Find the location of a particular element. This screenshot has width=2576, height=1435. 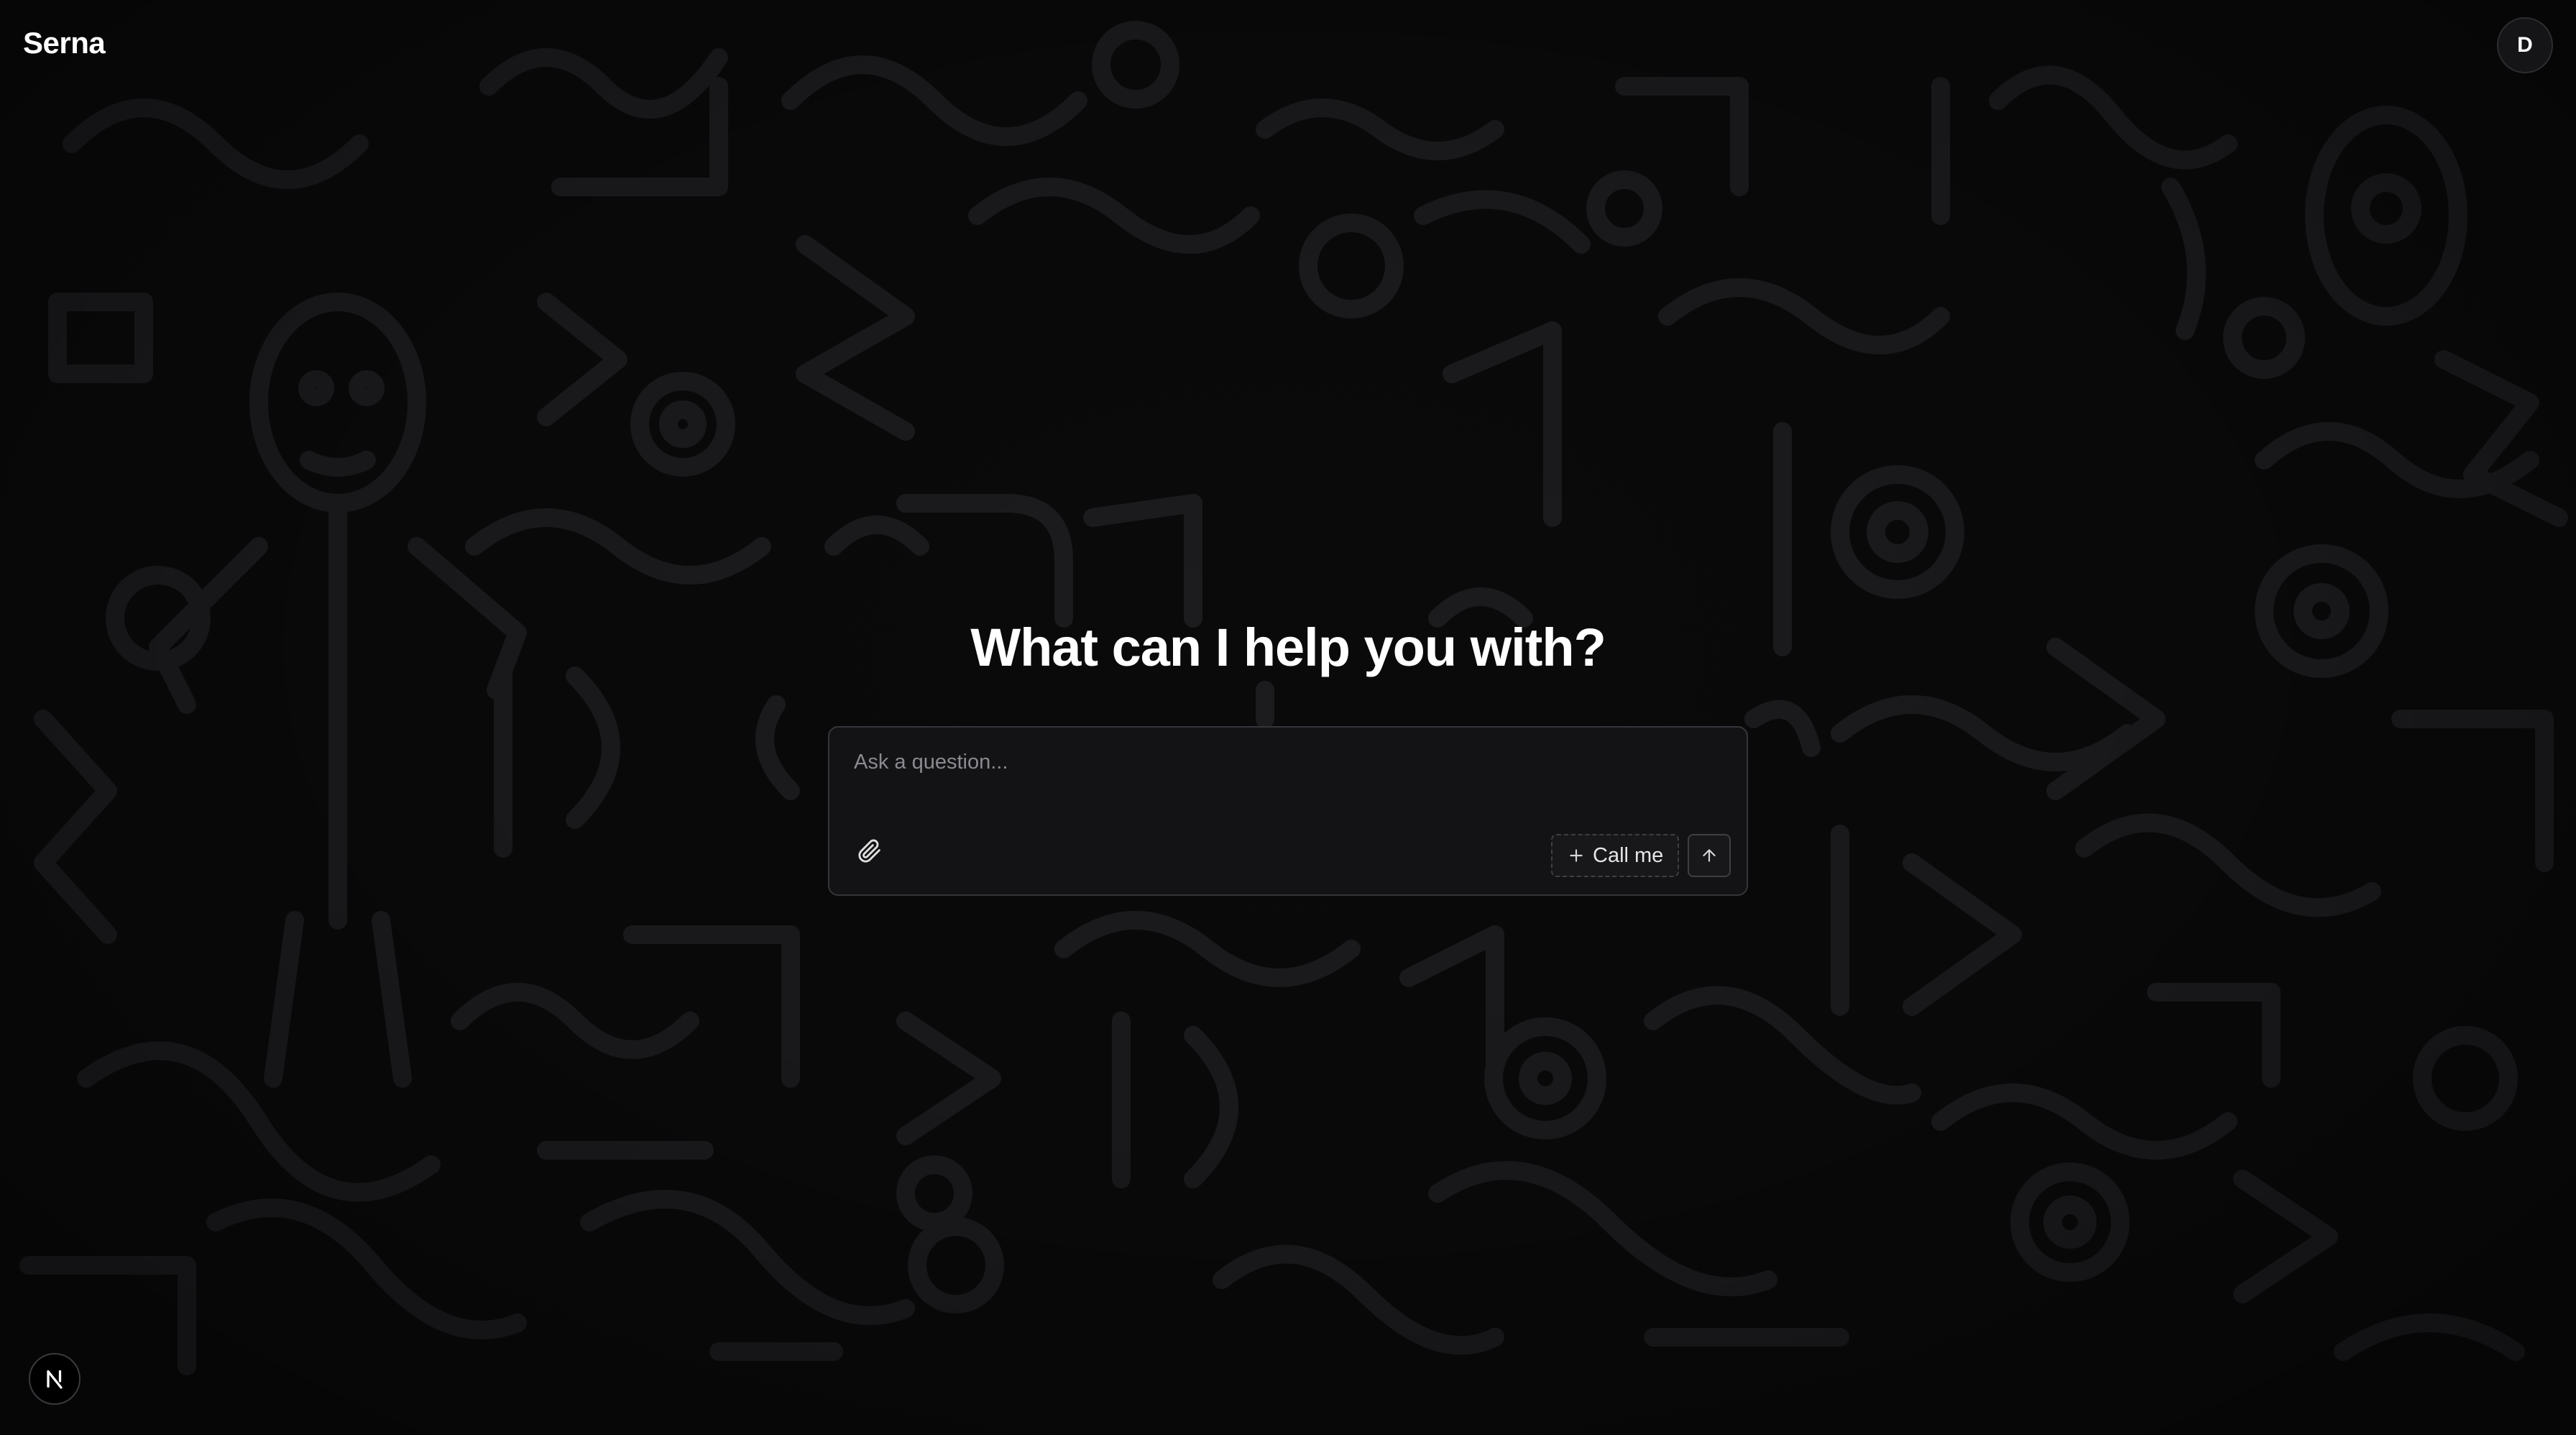

chat-composer: Call me is located at coordinates (1288, 811).